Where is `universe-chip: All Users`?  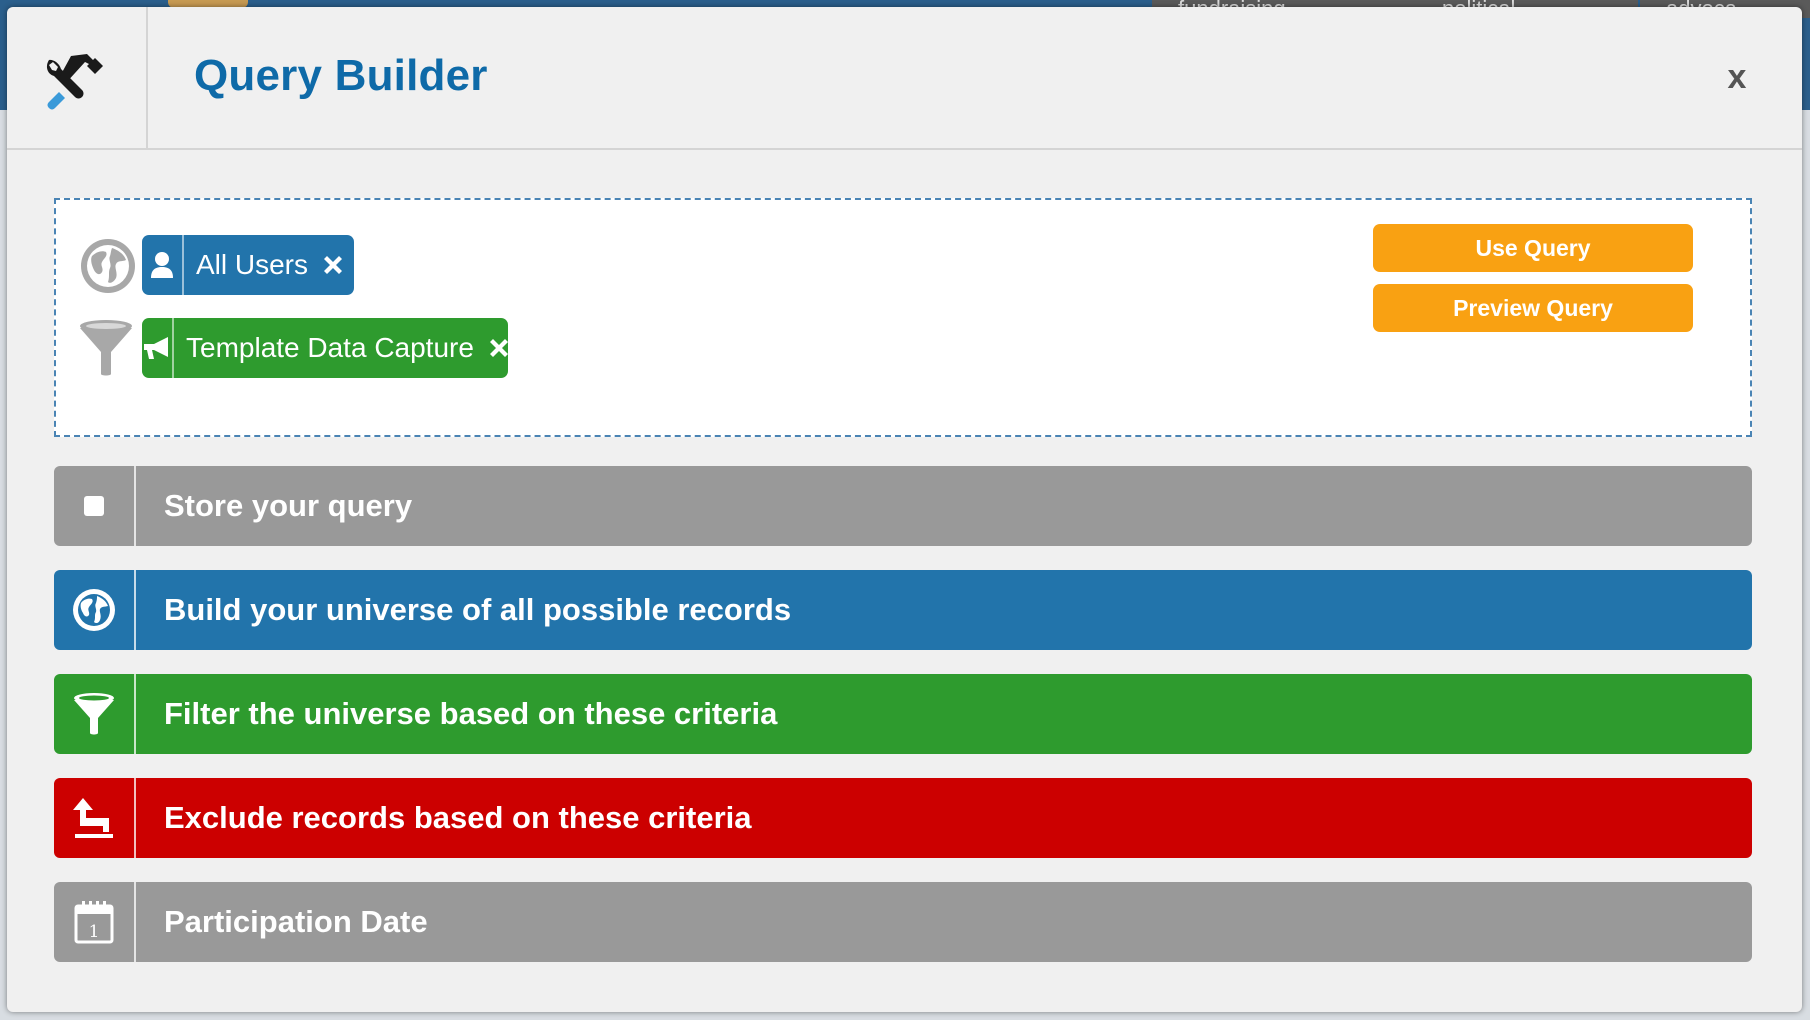 universe-chip: All Users is located at coordinates (248, 265).